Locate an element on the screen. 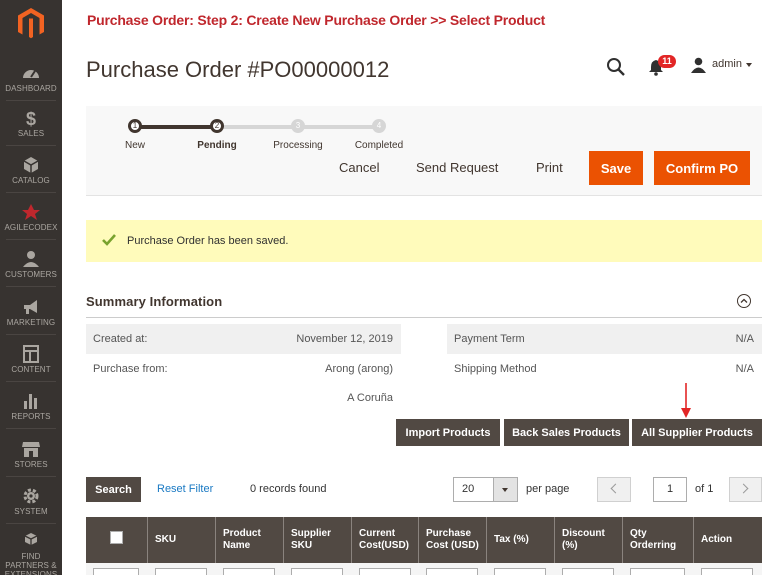 This screenshot has width=765, height=575. step-4-label: Completed is located at coordinates (379, 145).